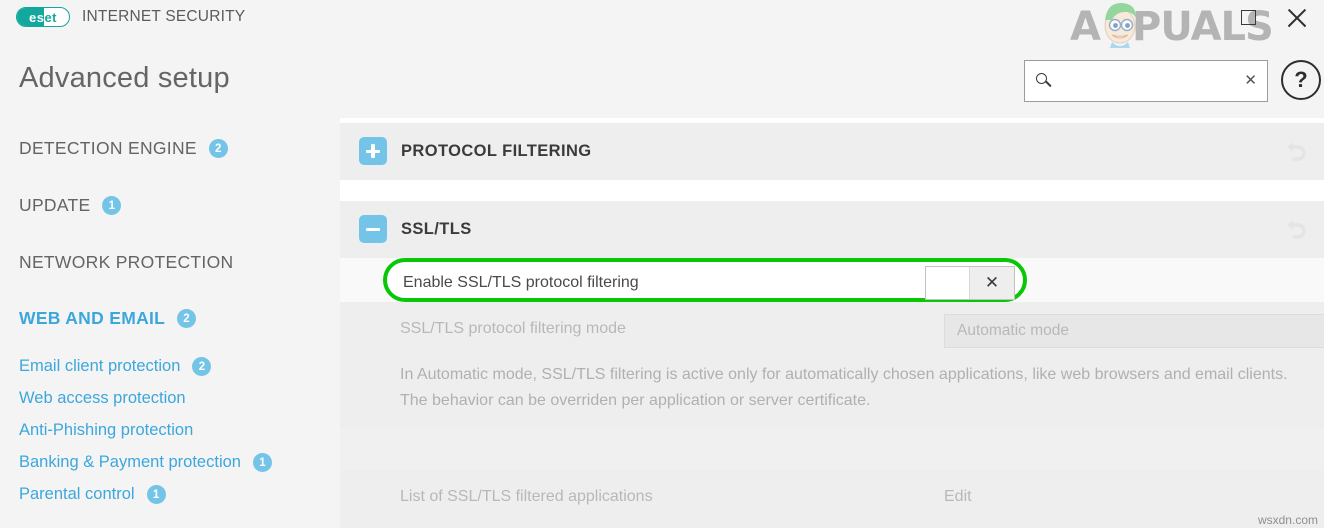 The width and height of the screenshot is (1324, 528). What do you see at coordinates (1287, 520) in the screenshot?
I see `source-watermark: wsxdn.com` at bounding box center [1287, 520].